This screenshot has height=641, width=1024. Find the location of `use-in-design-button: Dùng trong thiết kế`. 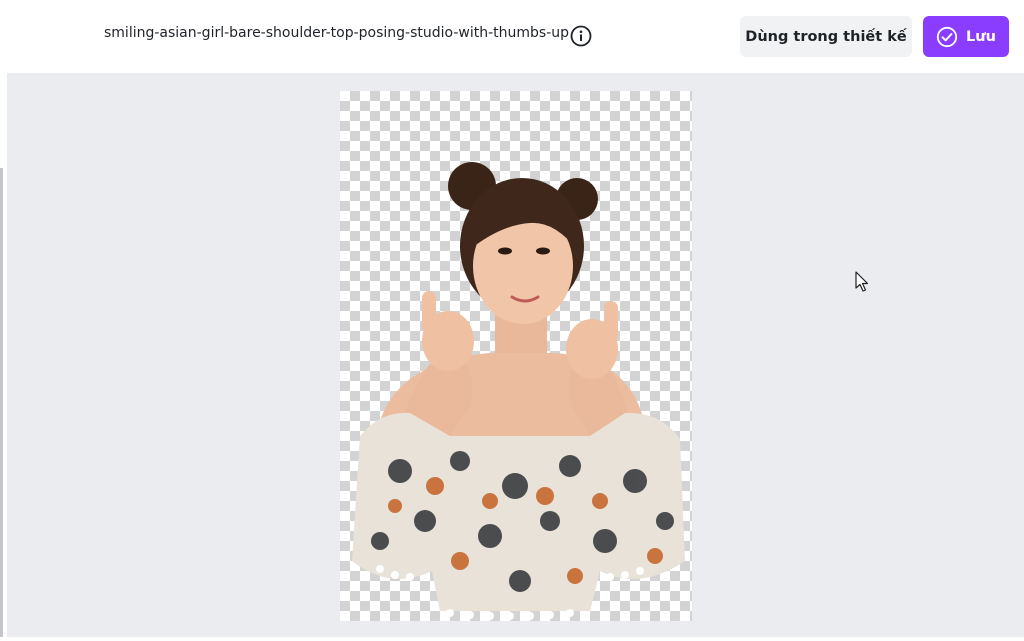

use-in-design-button: Dùng trong thiết kế is located at coordinates (826, 36).